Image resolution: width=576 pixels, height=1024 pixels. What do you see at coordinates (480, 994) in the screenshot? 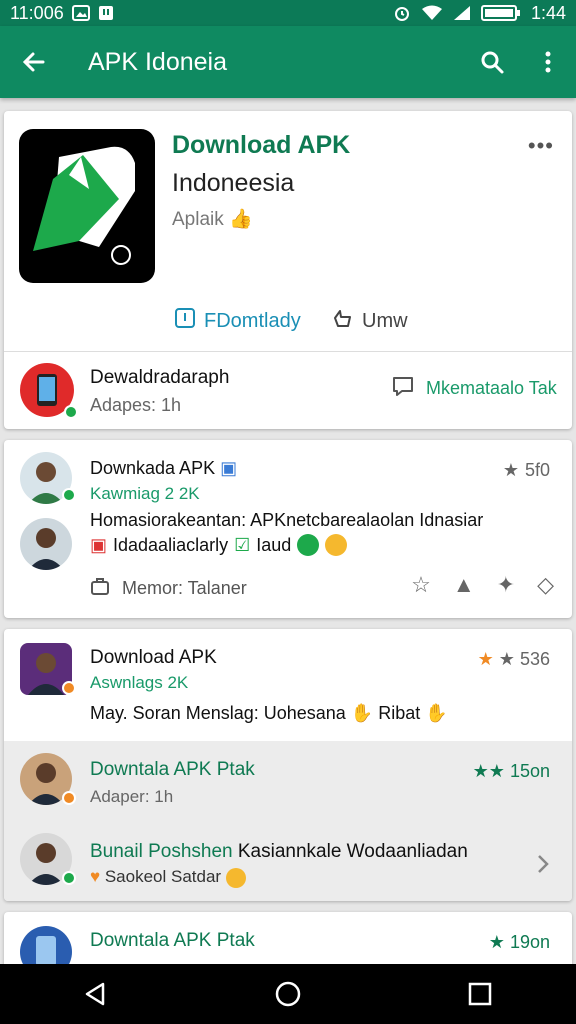
I see `nav-recents-icon` at bounding box center [480, 994].